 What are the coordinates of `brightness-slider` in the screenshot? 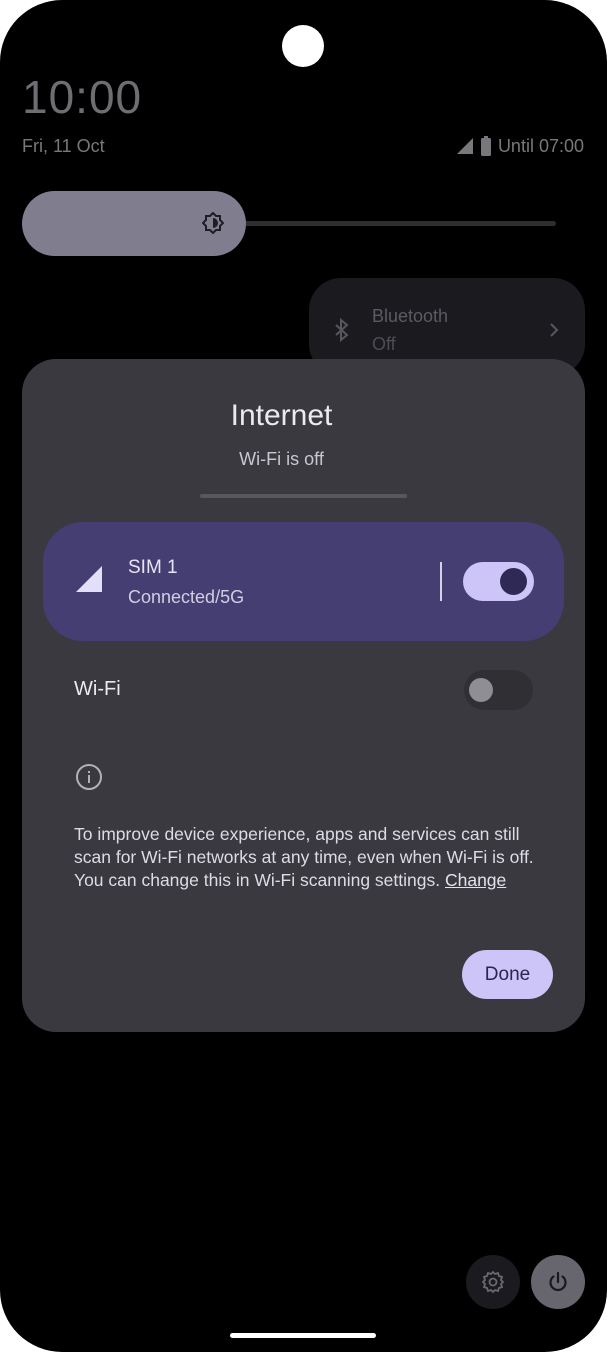 It's located at (289, 223).